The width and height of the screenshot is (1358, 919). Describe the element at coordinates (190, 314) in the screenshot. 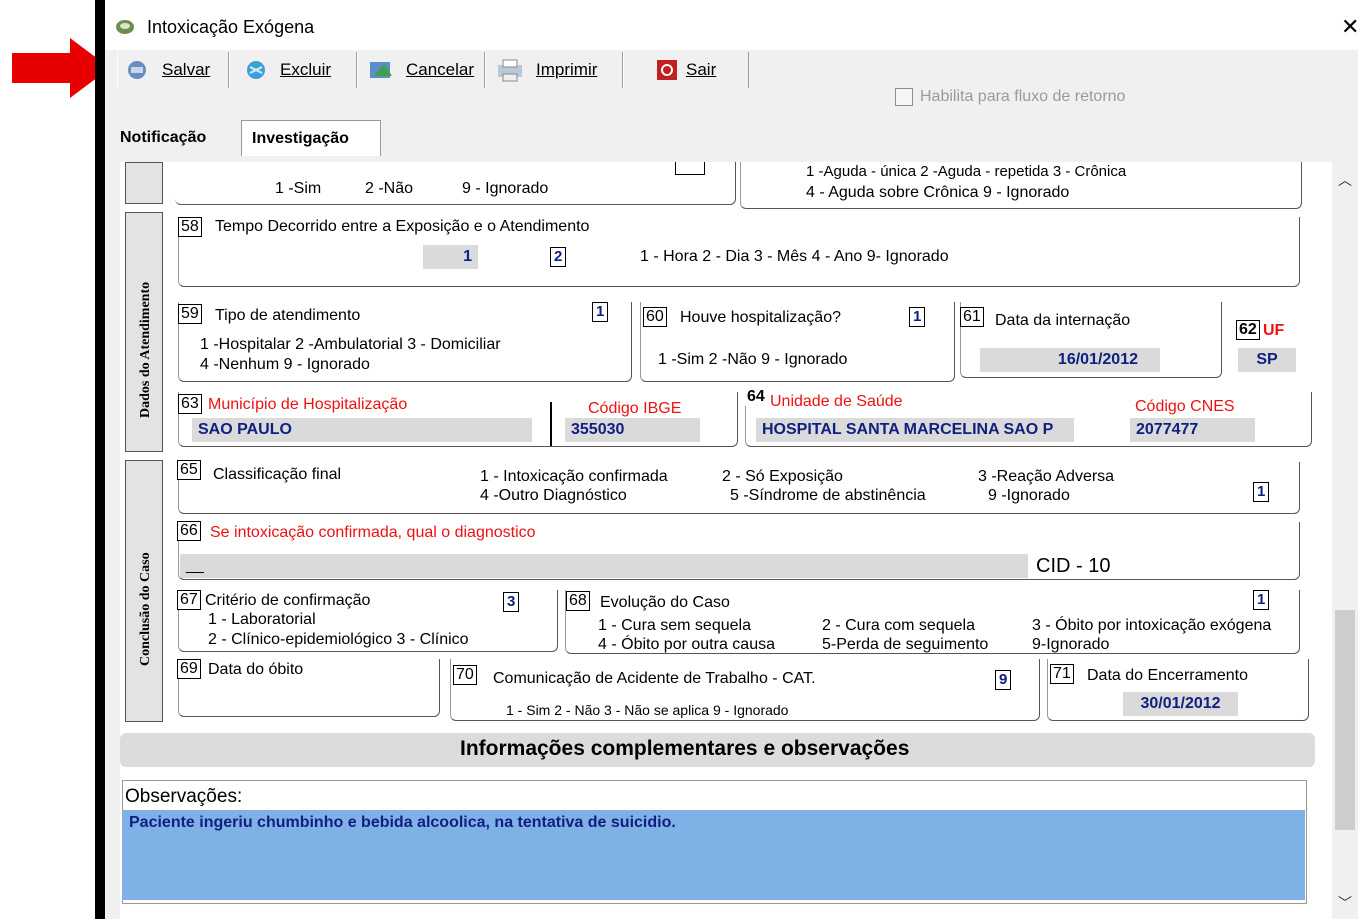

I see `field-59-number: 59` at that location.